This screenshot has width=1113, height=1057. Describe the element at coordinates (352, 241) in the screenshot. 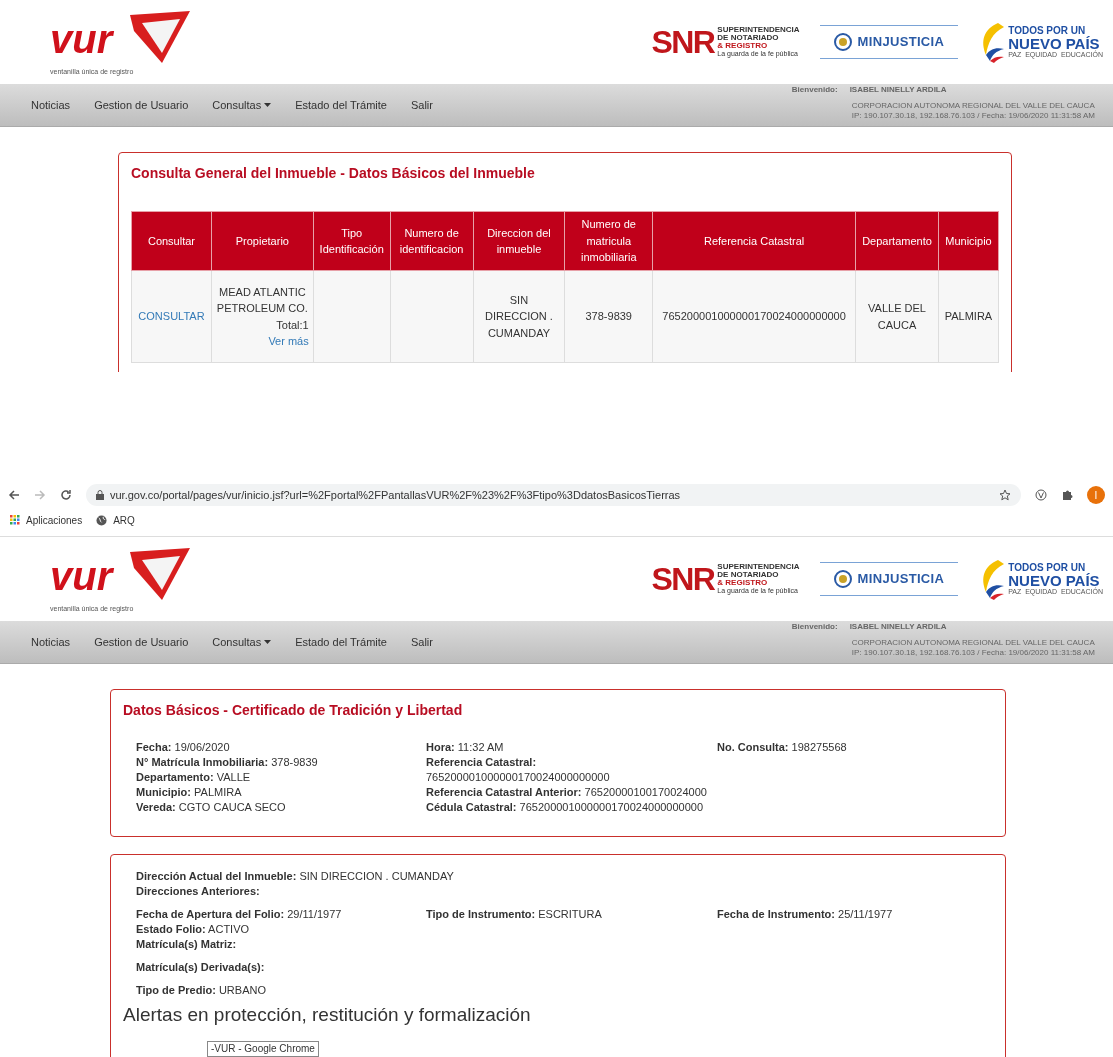

I see `column-header: Tipo Identificación` at that location.